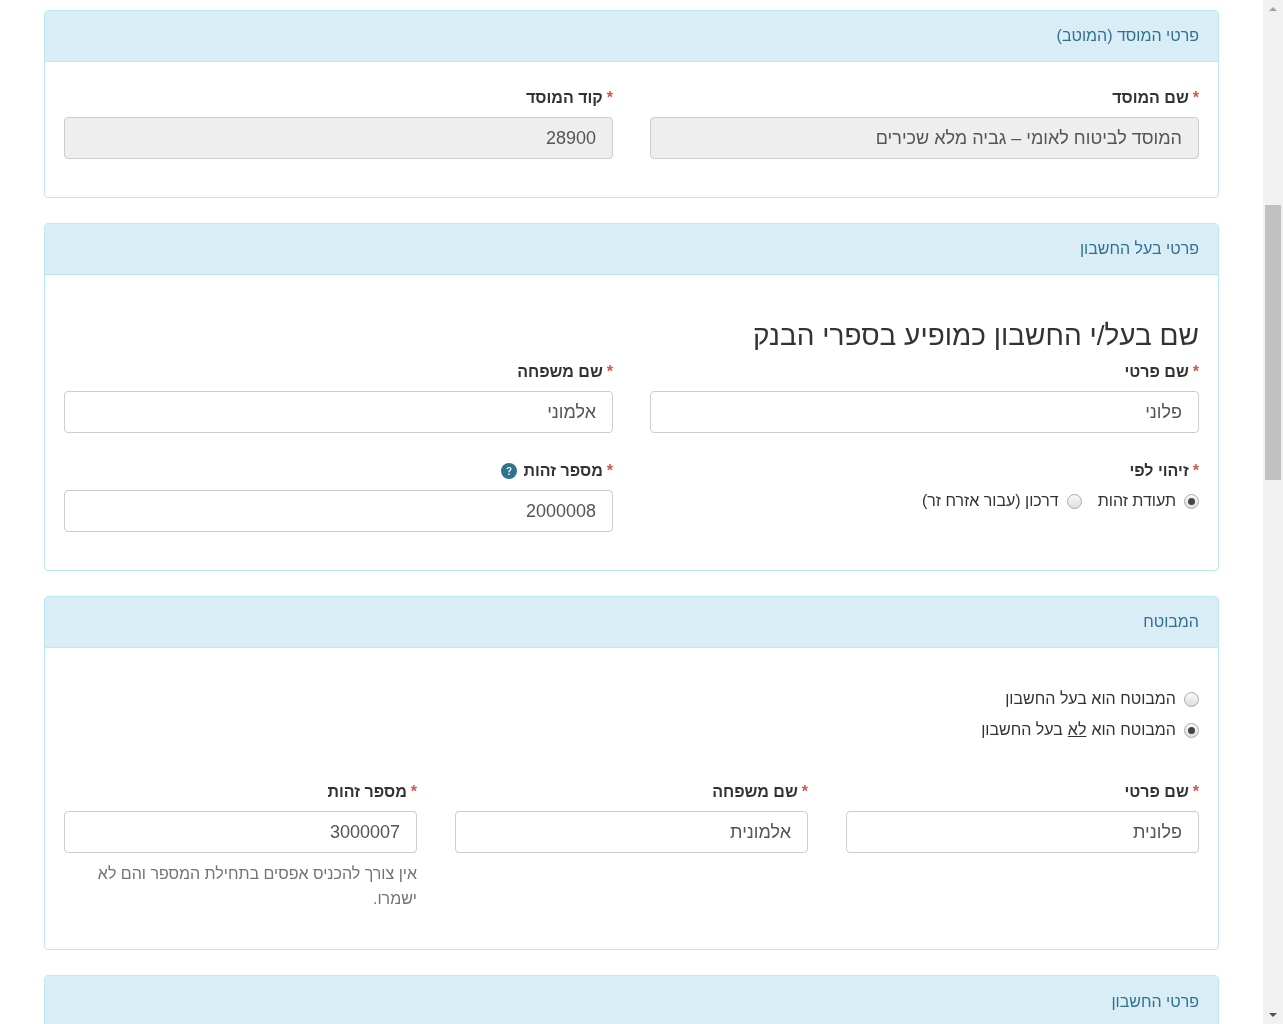 Image resolution: width=1283 pixels, height=1024 pixels. I want to click on scrollbar, so click(1273, 512).